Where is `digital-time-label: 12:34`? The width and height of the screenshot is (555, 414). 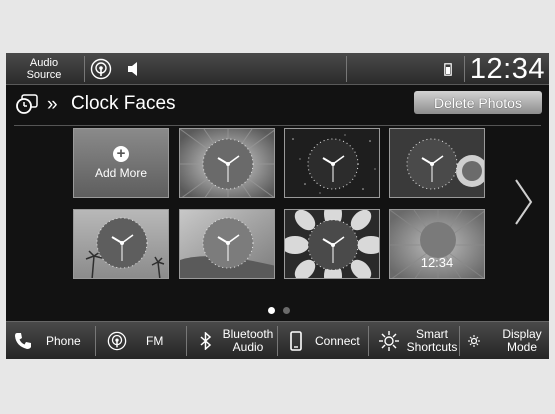
digital-time-label: 12:34 is located at coordinates (437, 262).